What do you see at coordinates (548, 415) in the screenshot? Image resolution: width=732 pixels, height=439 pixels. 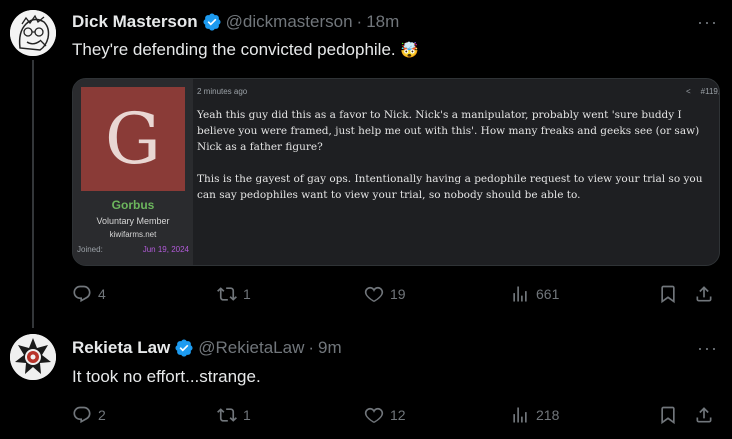 I see `views-count: 218` at bounding box center [548, 415].